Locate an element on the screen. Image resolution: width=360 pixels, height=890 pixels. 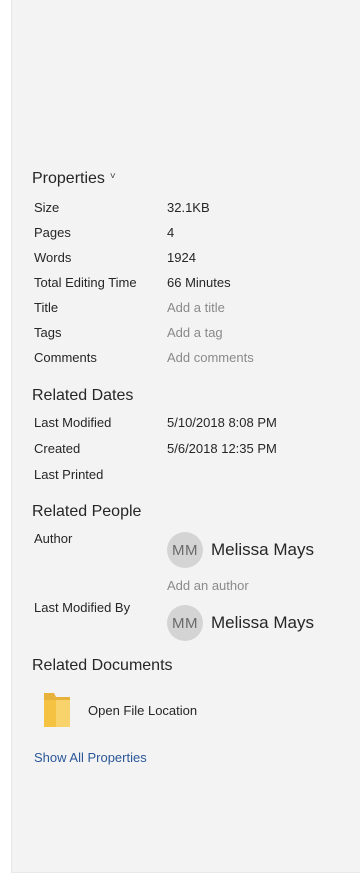
total-editing-time-value: 66 Minutes is located at coordinates (199, 282).